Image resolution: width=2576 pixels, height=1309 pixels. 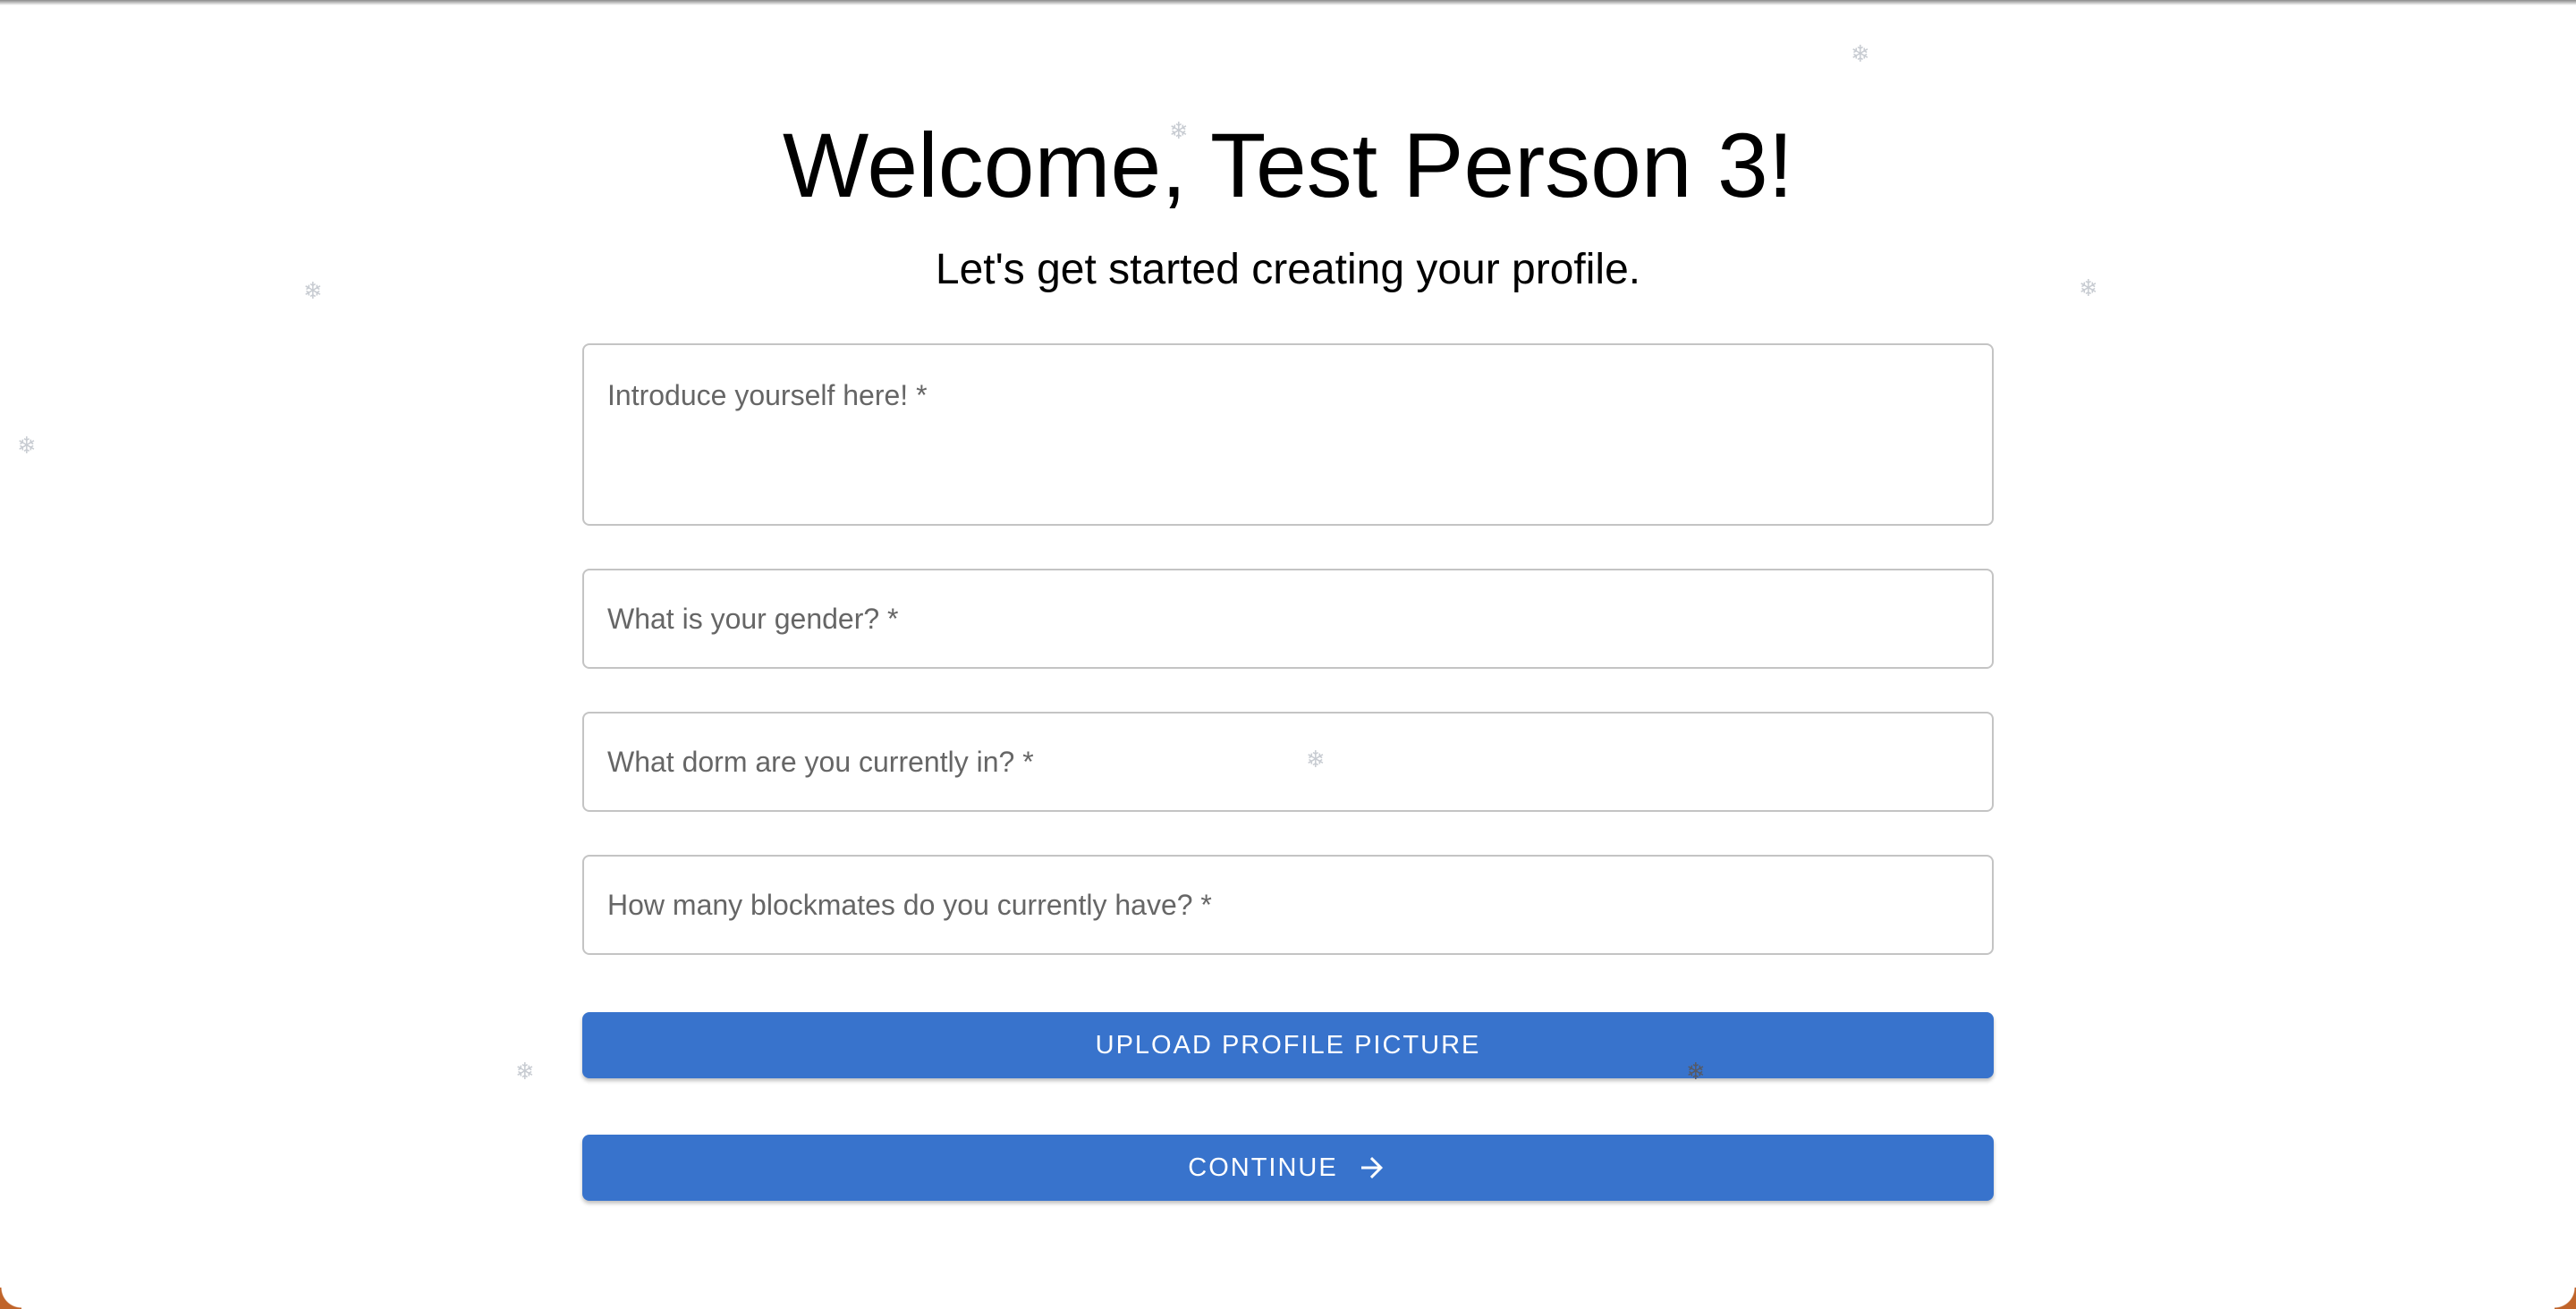 I want to click on dorm-input: What dorm are you currently in? *, so click(x=1288, y=762).